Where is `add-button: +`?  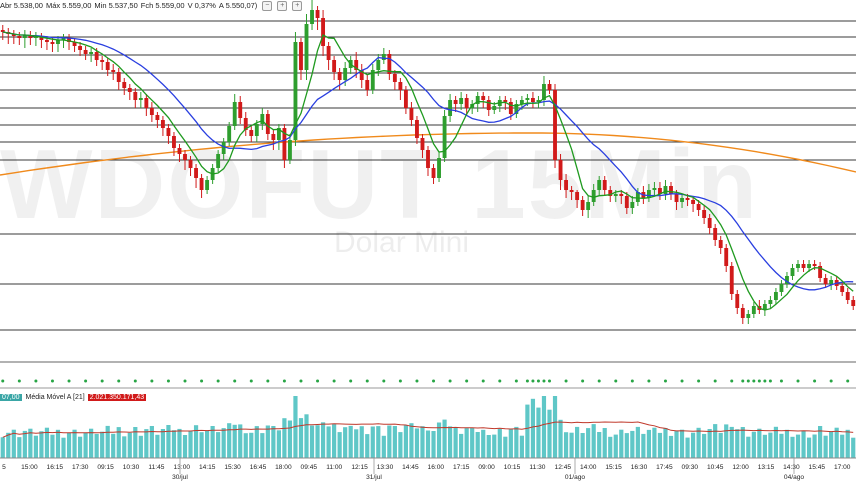 add-button: + is located at coordinates (297, 5).